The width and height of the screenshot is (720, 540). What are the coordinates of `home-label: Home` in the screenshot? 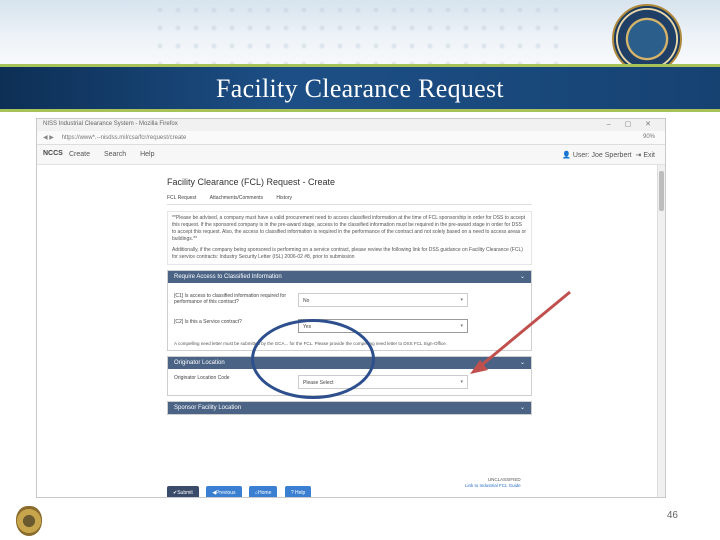 It's located at (265, 493).